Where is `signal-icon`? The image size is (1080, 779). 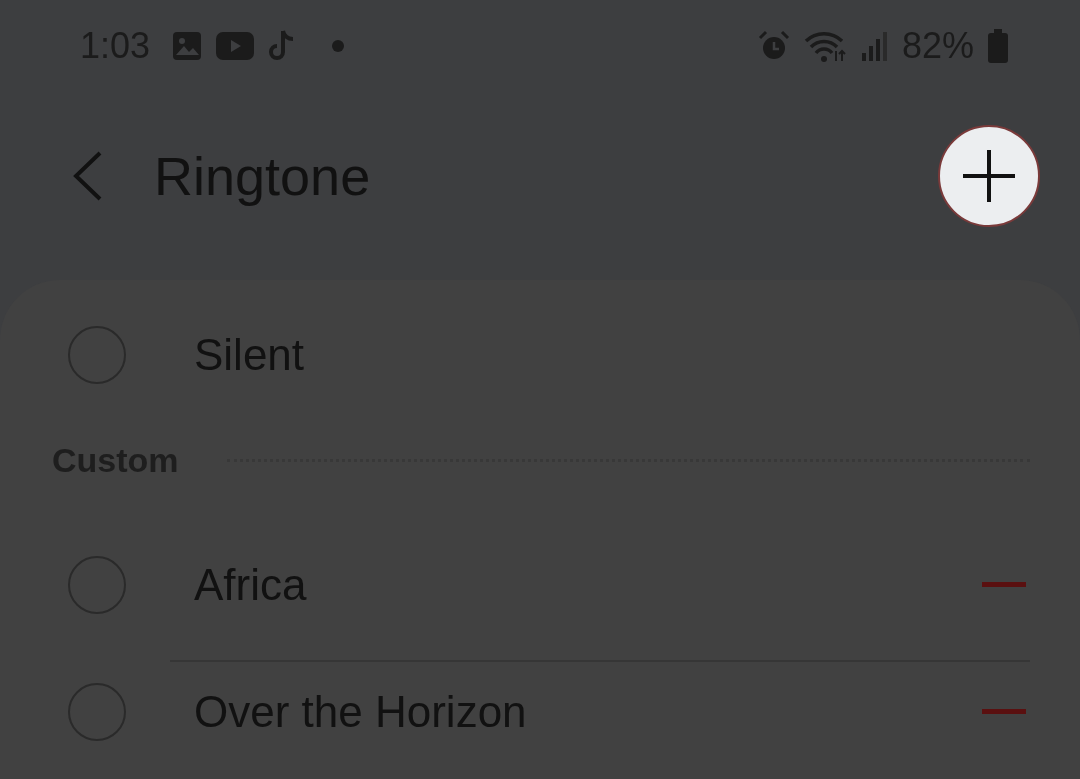
signal-icon is located at coordinates (874, 46).